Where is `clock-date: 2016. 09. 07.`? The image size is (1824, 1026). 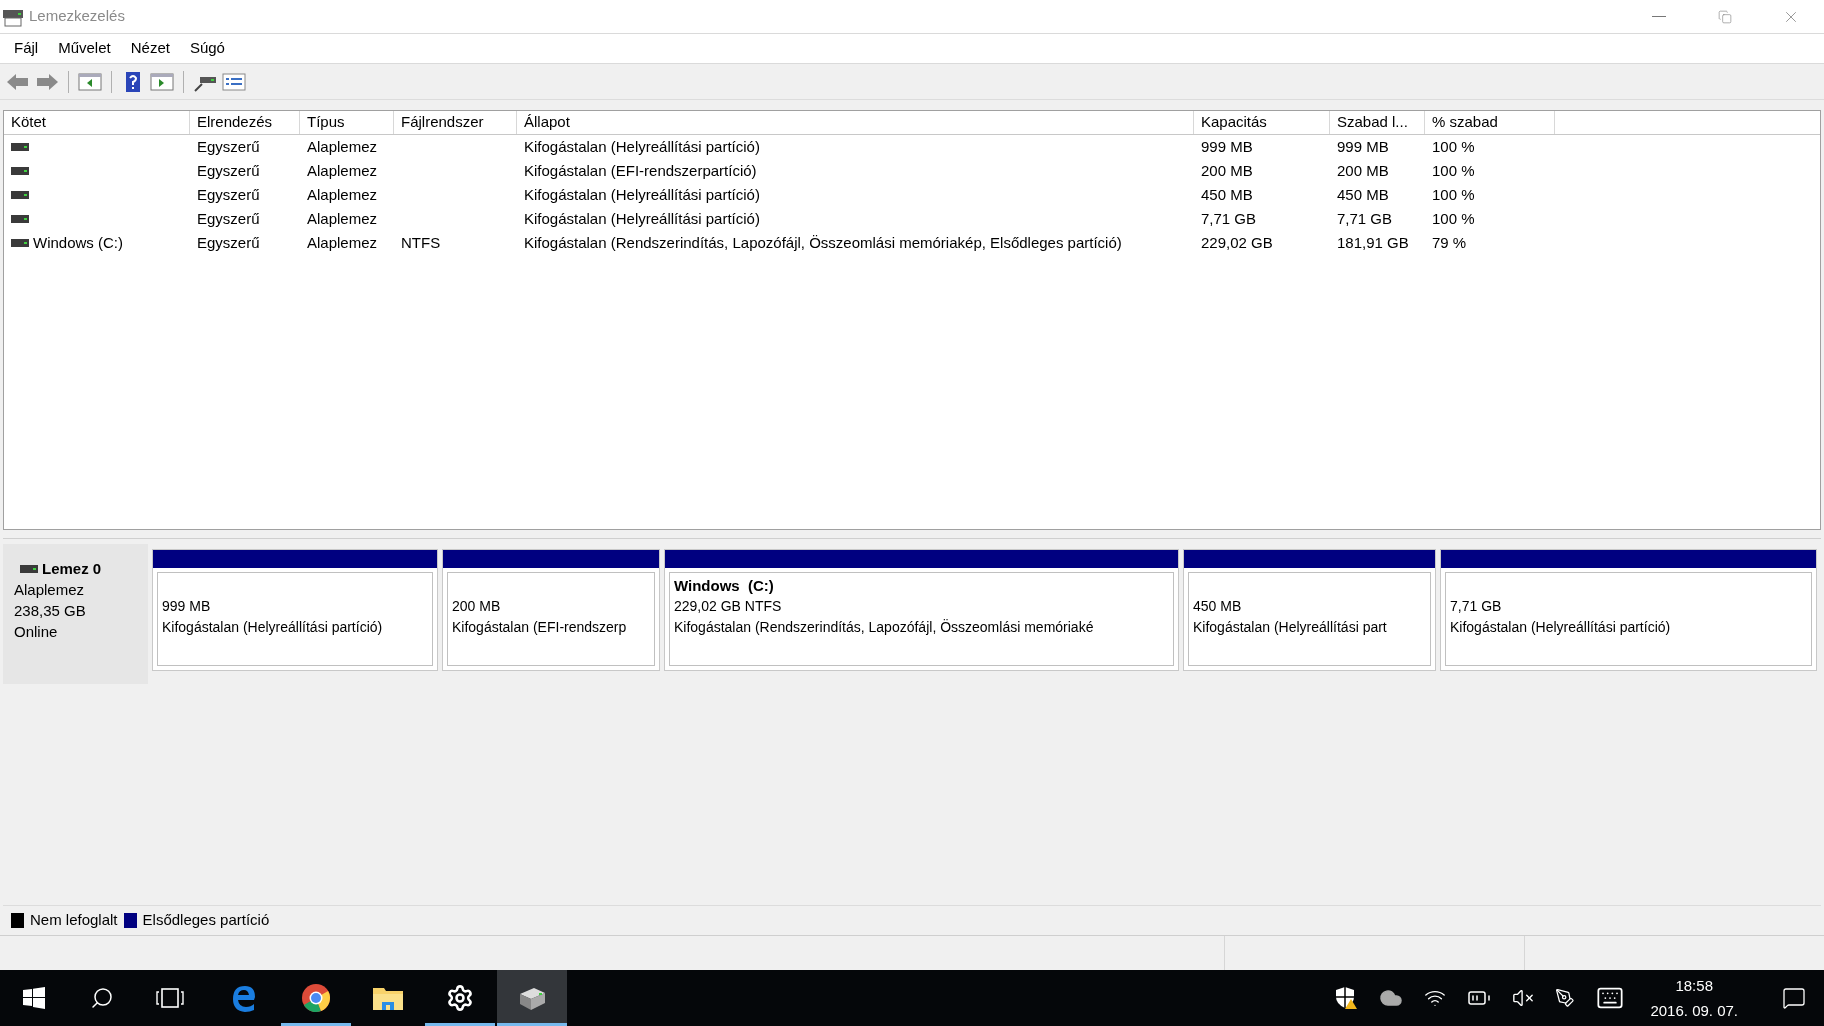
clock-date: 2016. 09. 07. is located at coordinates (1694, 1010).